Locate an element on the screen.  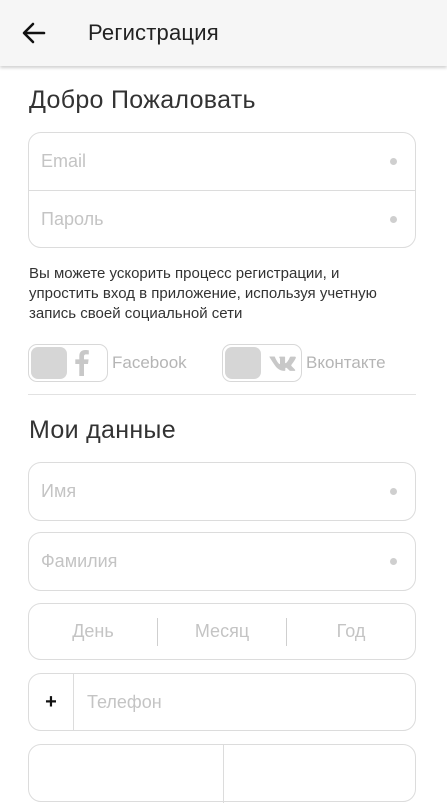
facebook-login-button: Facebook is located at coordinates (107, 363).